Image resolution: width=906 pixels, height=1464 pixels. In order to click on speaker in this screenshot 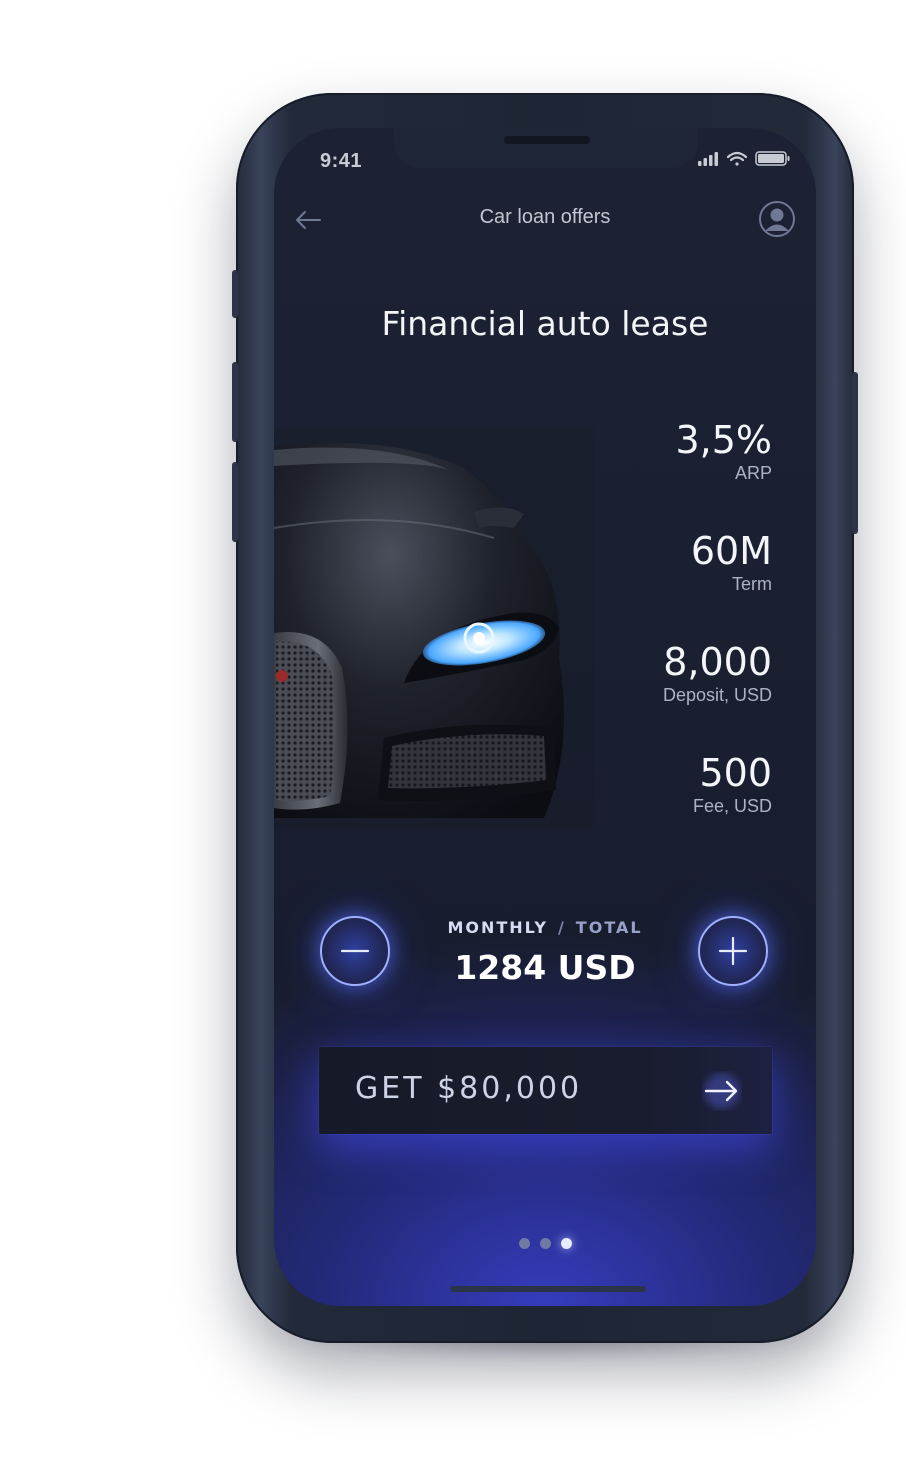, I will do `click(547, 140)`.